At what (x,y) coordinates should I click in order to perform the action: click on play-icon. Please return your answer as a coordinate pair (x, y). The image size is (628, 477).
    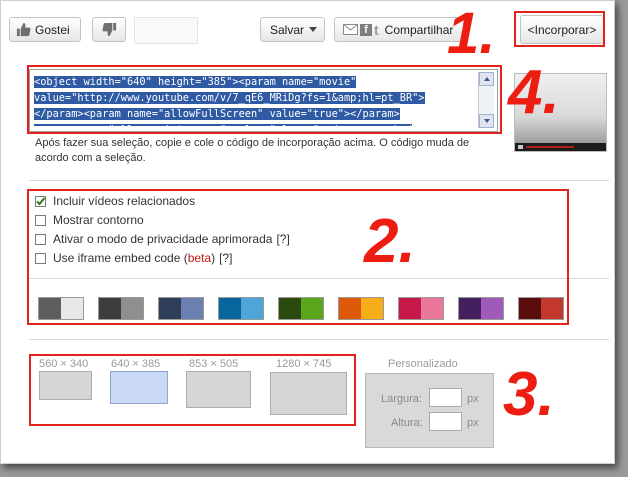
    Looking at the image, I should click on (520, 147).